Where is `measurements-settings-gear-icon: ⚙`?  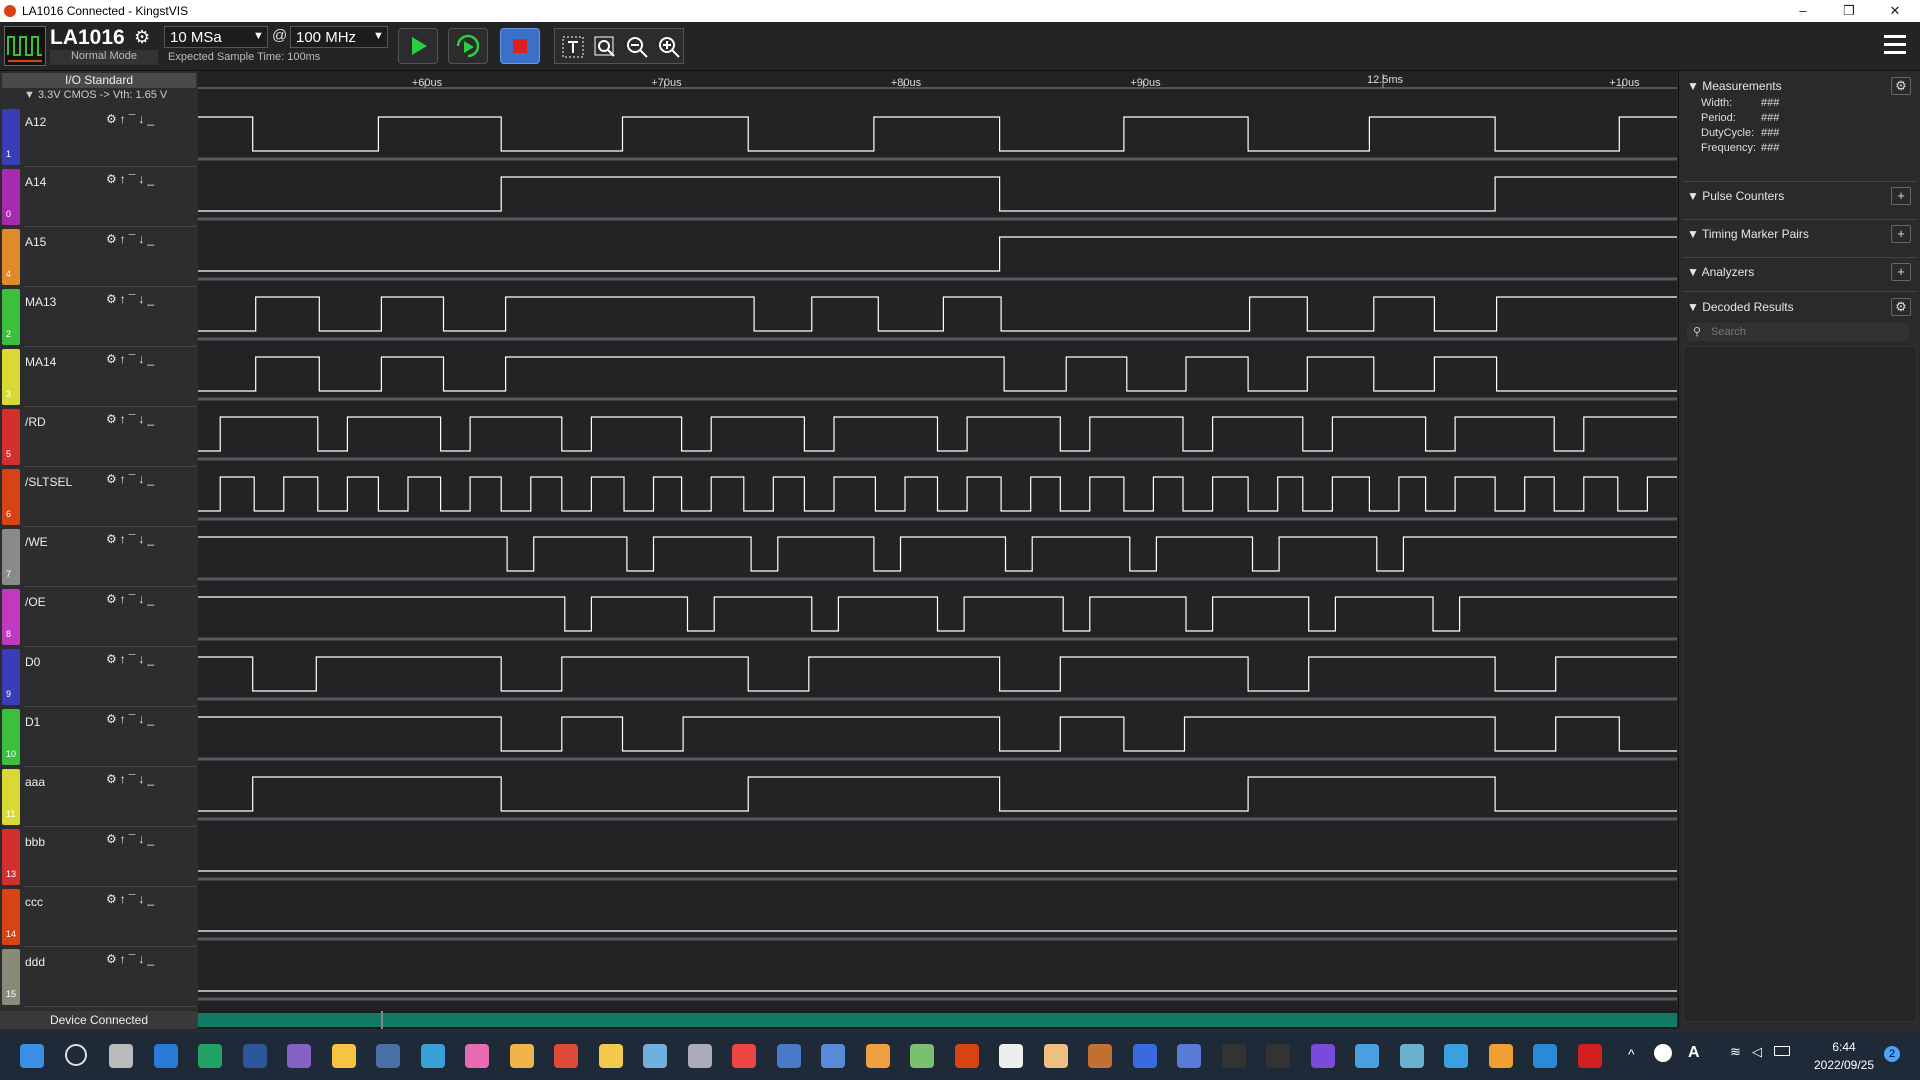
measurements-settings-gear-icon: ⚙ is located at coordinates (1901, 86).